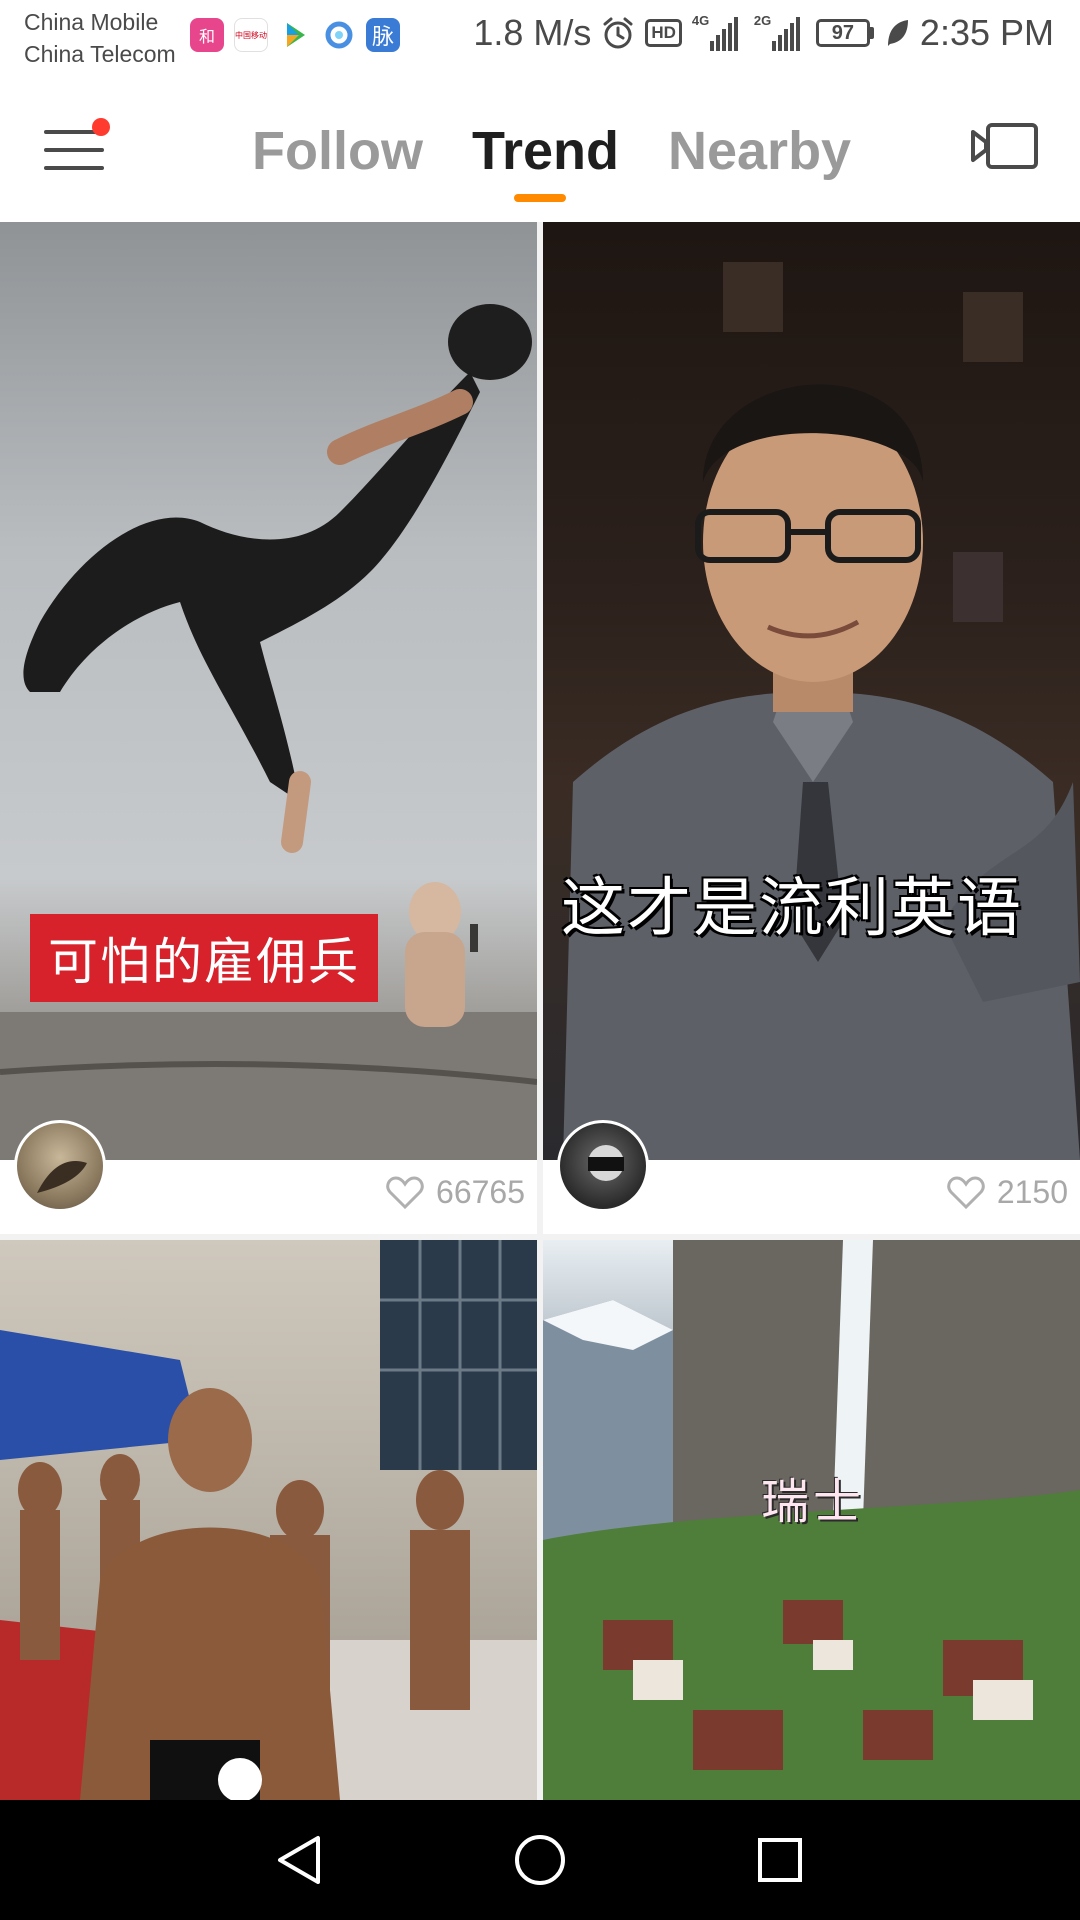 The width and height of the screenshot is (1080, 1920). I want to click on back-icon, so click(299, 1860).